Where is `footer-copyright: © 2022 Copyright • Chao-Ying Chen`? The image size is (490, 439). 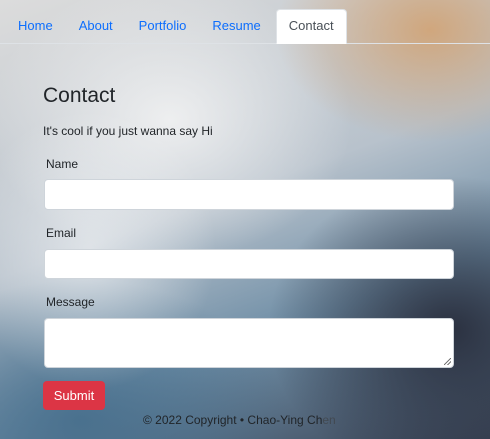
footer-copyright: © 2022 Copyright • Chao-Ying Chen is located at coordinates (239, 420).